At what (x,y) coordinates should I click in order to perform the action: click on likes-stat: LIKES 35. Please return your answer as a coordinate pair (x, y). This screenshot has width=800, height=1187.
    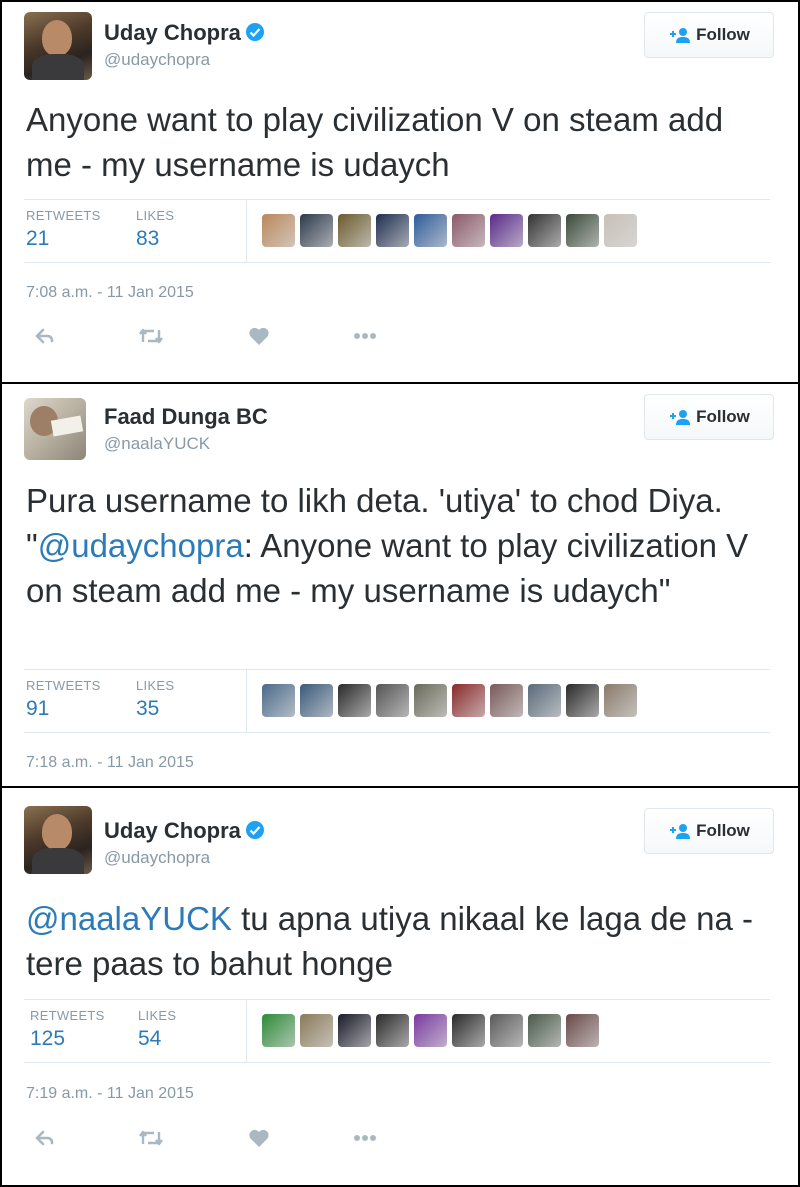
    Looking at the image, I should click on (155, 699).